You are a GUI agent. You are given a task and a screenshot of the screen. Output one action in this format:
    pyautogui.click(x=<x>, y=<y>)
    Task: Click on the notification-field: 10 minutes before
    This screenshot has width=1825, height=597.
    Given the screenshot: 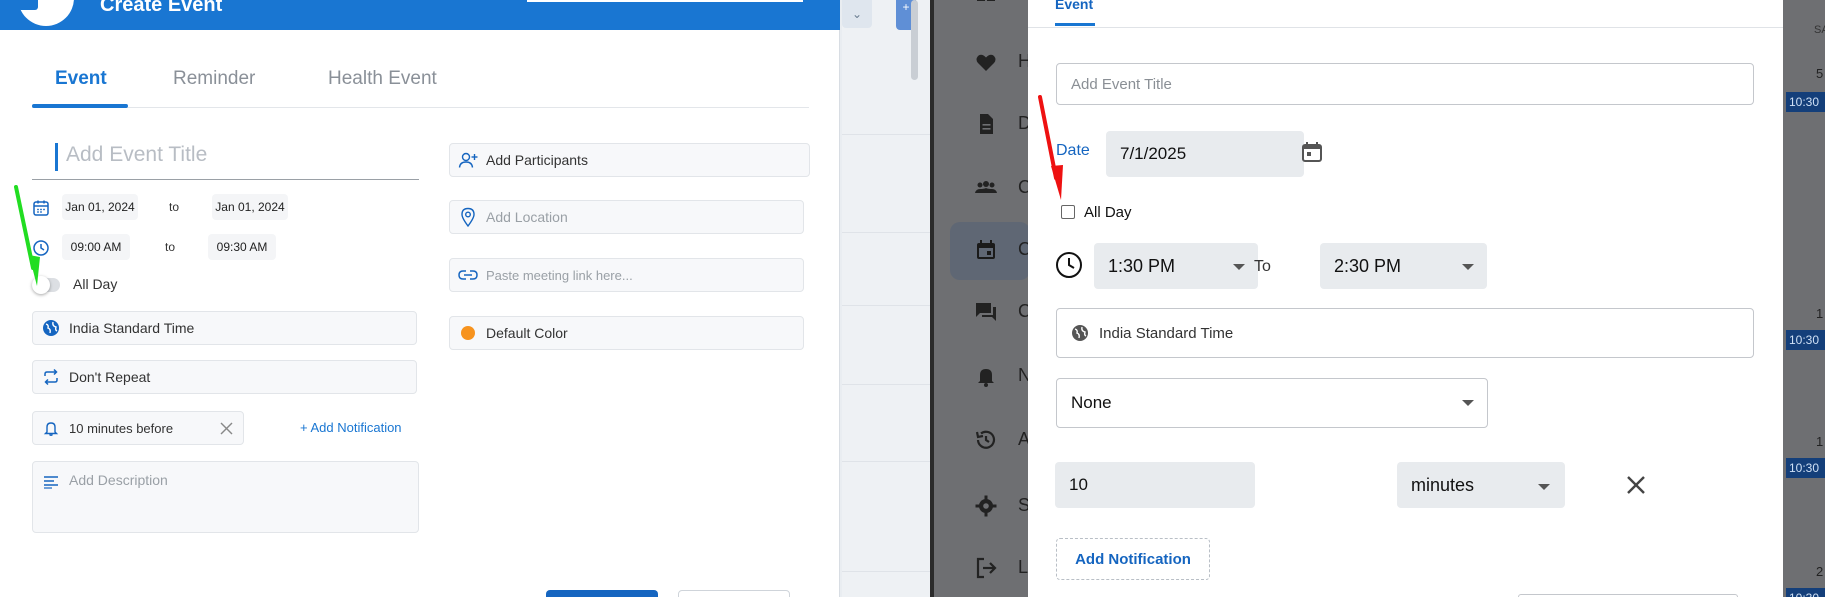 What is the action you would take?
    pyautogui.click(x=138, y=428)
    